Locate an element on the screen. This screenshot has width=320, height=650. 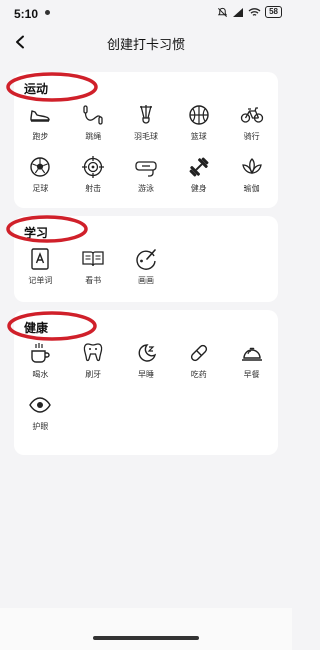
habit-label: 吃药 is located at coordinates (198, 374).